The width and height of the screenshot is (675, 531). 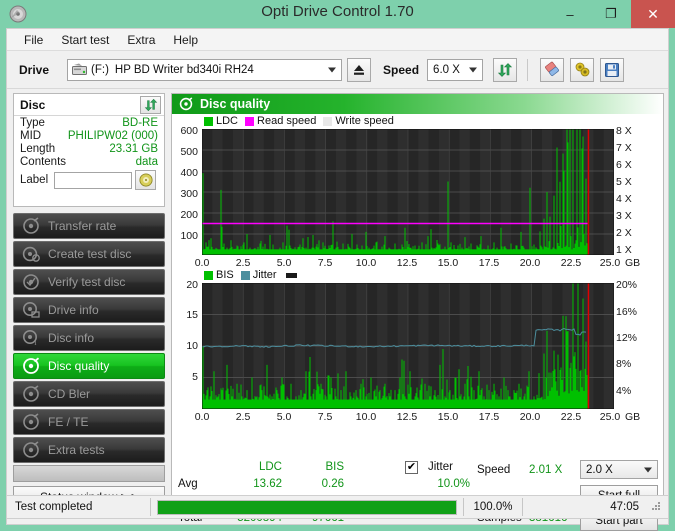 I want to click on disc-refresh-button, so click(x=150, y=104).